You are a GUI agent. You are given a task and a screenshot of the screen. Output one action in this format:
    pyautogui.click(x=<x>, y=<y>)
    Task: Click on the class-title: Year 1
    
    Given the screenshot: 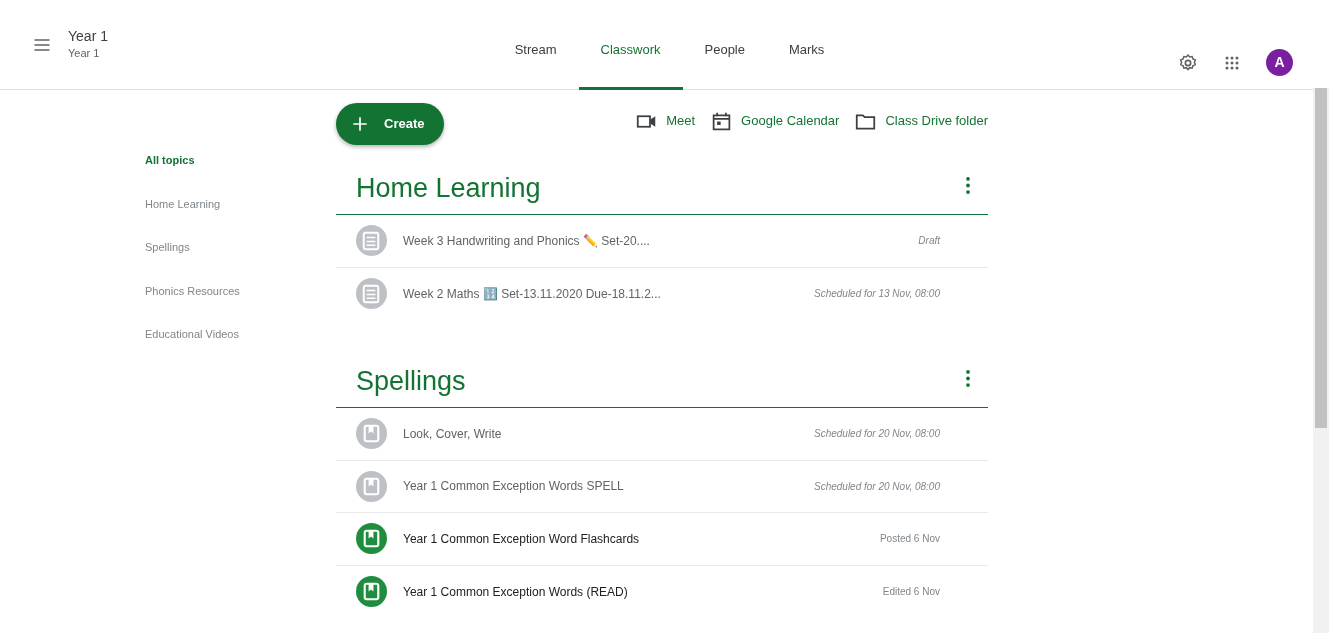 What is the action you would take?
    pyautogui.click(x=88, y=36)
    